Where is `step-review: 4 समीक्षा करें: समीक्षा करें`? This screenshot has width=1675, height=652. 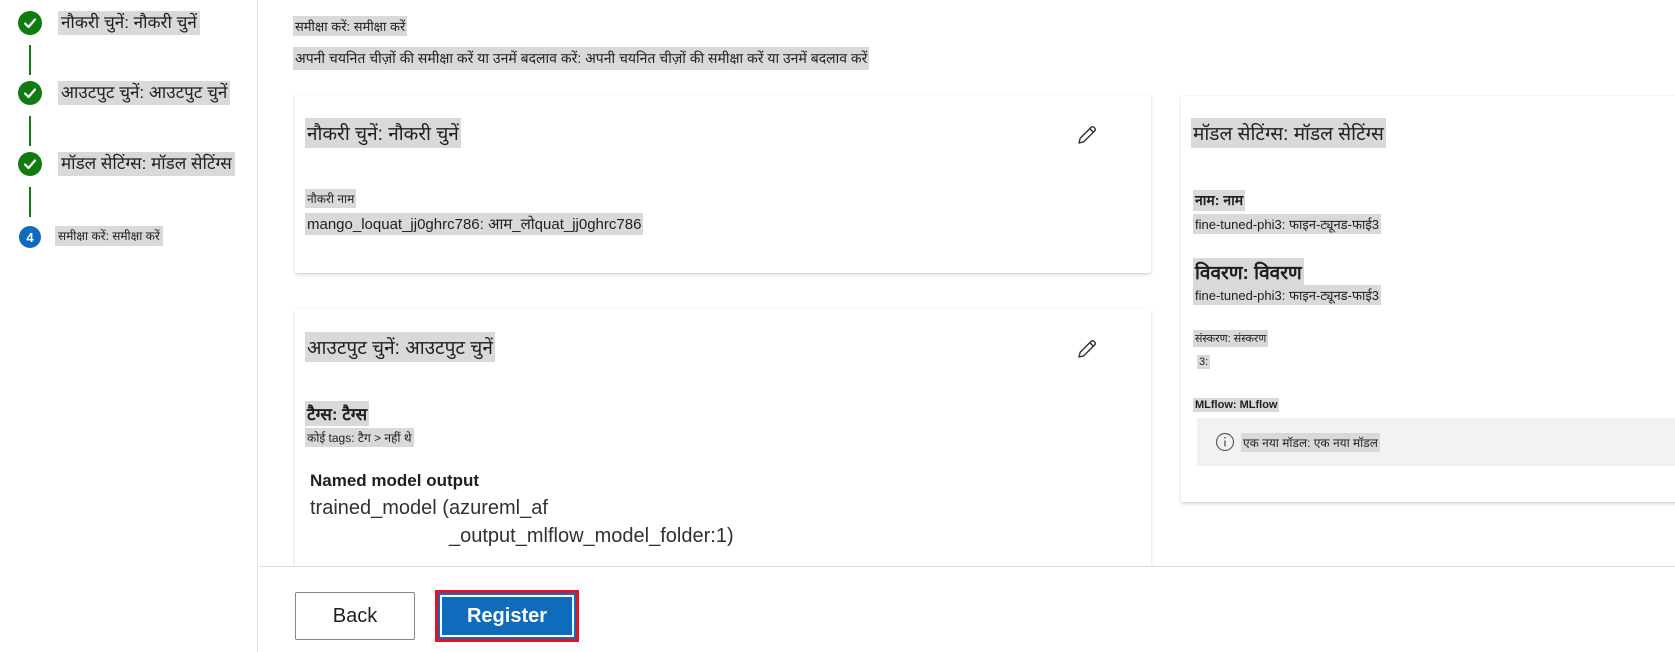
step-review: 4 समीक्षा करें: समीक्षा करें is located at coordinates (90, 237).